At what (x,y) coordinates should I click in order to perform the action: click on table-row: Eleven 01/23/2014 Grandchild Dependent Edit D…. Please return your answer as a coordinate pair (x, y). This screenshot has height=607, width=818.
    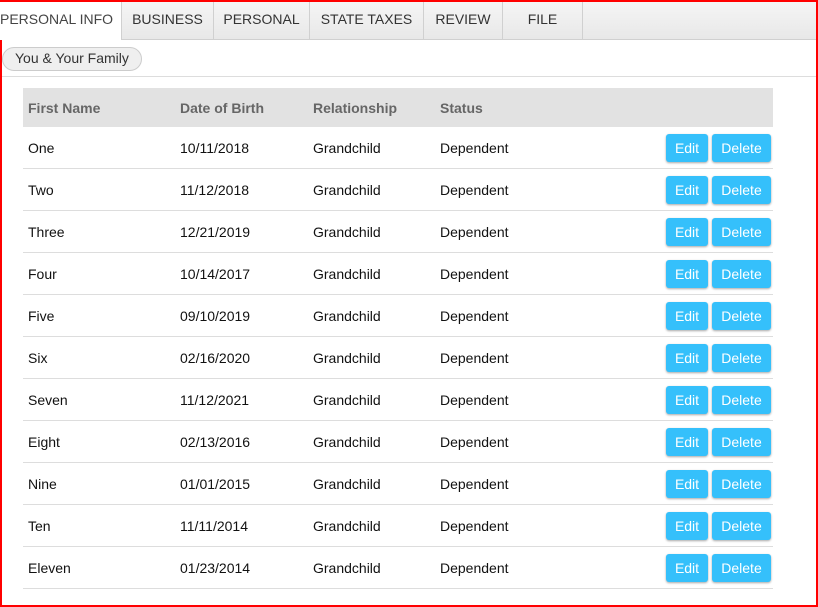
    Looking at the image, I should click on (398, 567).